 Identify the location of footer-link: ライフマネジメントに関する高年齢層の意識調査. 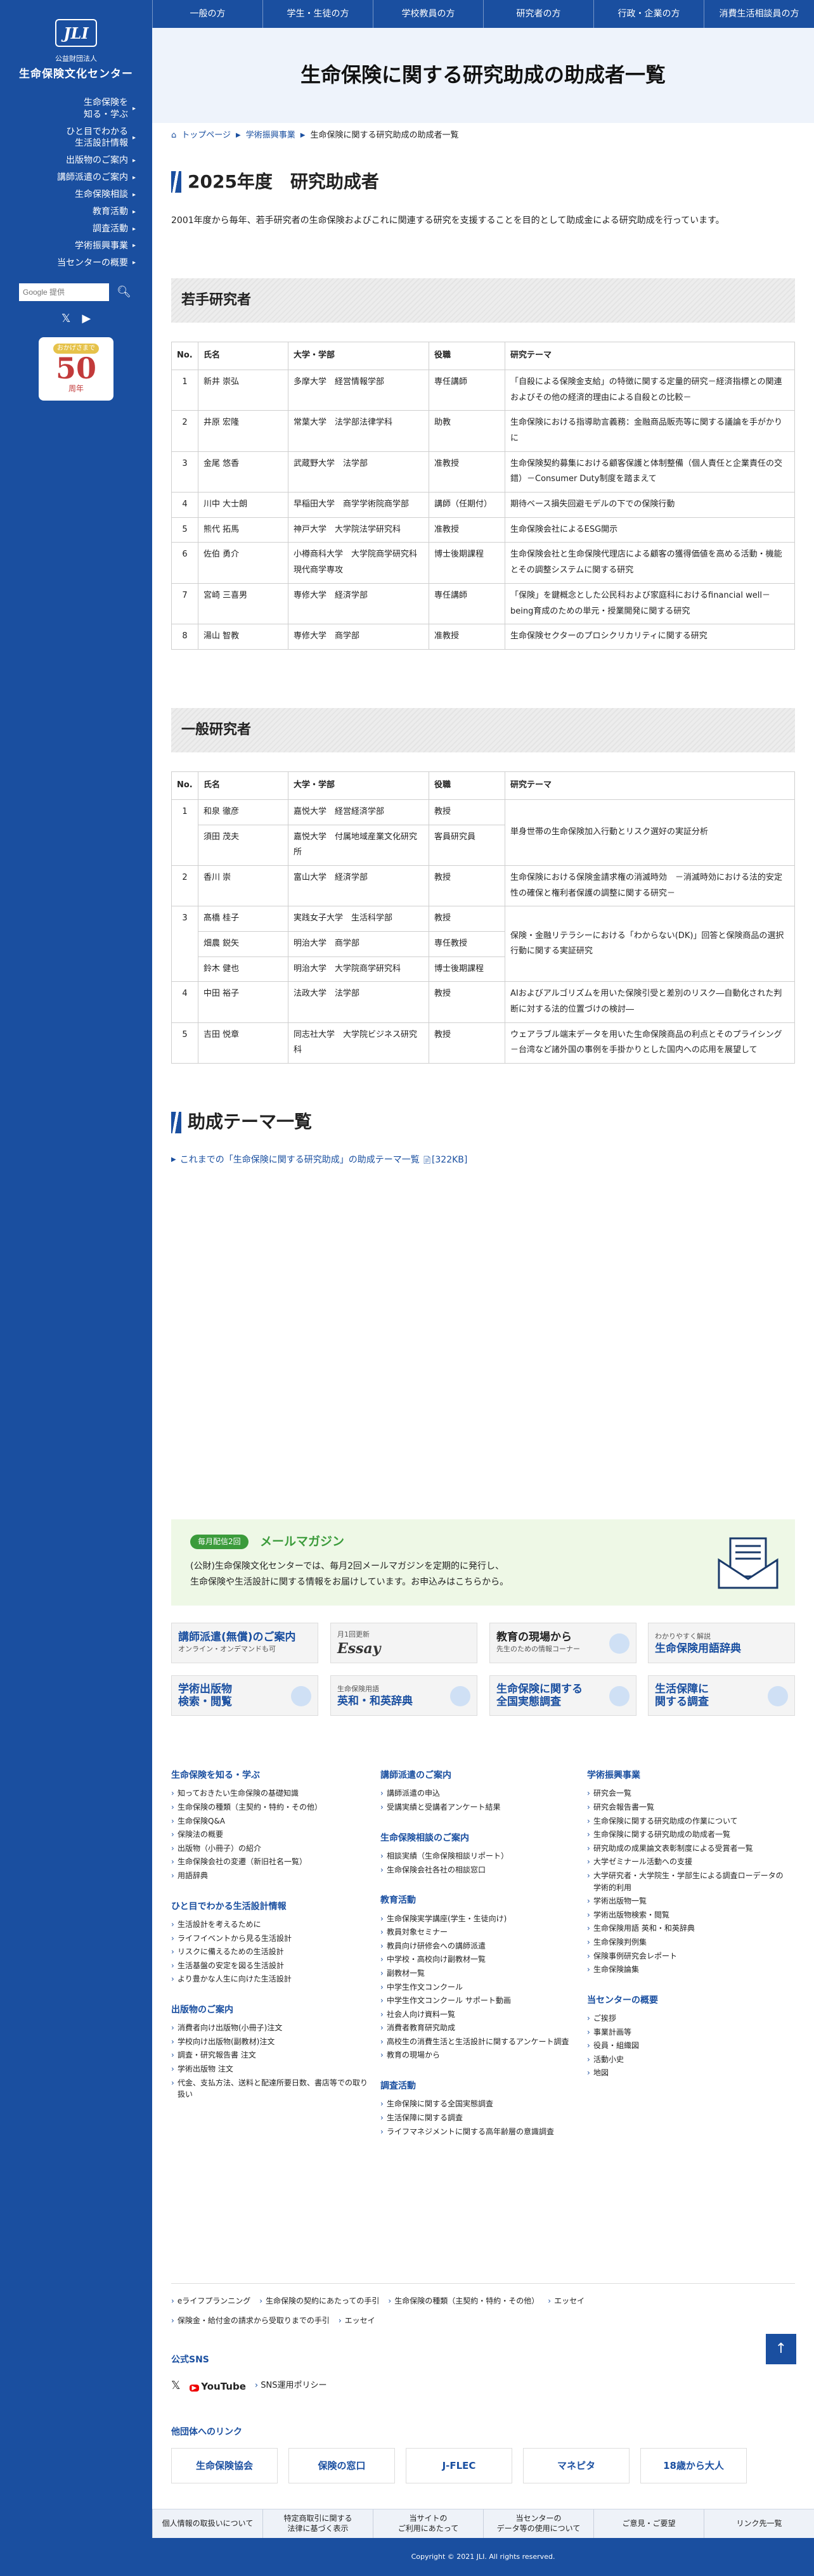
(479, 2132).